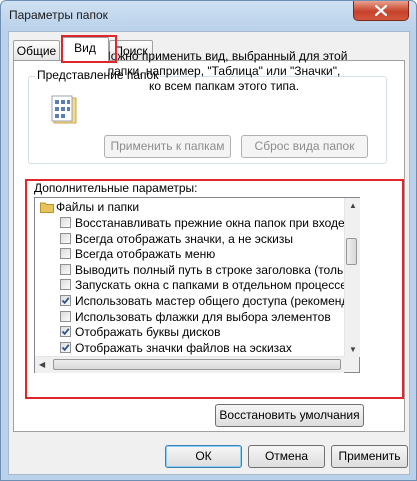 This screenshot has width=417, height=481. I want to click on setting-label: Отображать значки файлов на эскизах, so click(183, 347).